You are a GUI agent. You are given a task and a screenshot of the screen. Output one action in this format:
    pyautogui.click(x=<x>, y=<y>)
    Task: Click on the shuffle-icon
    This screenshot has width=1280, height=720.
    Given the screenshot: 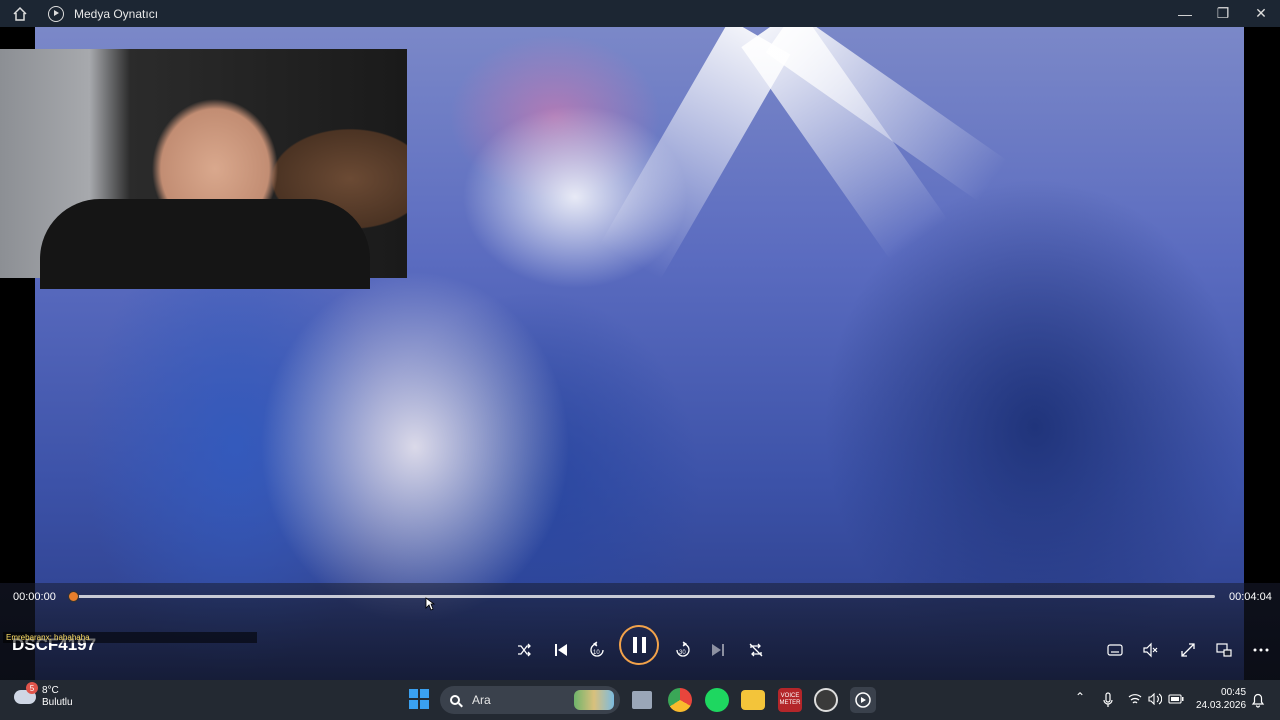 What is the action you would take?
    pyautogui.click(x=524, y=650)
    